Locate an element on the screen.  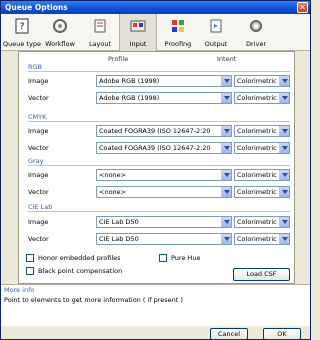
tab-queue-type: ? Queue type is located at coordinates (22, 32).